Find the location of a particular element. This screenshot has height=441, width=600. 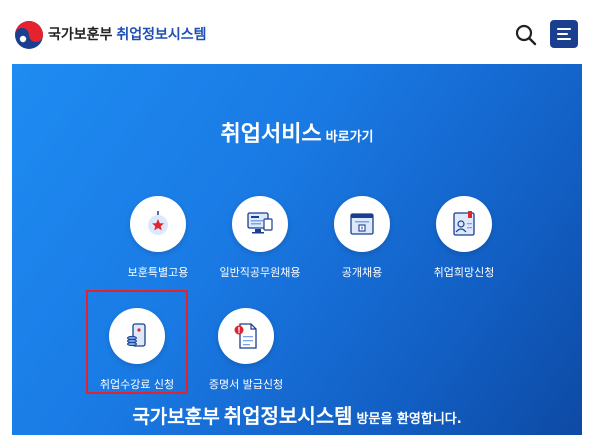

service-label: 일반직공무원채용 is located at coordinates (260, 272).